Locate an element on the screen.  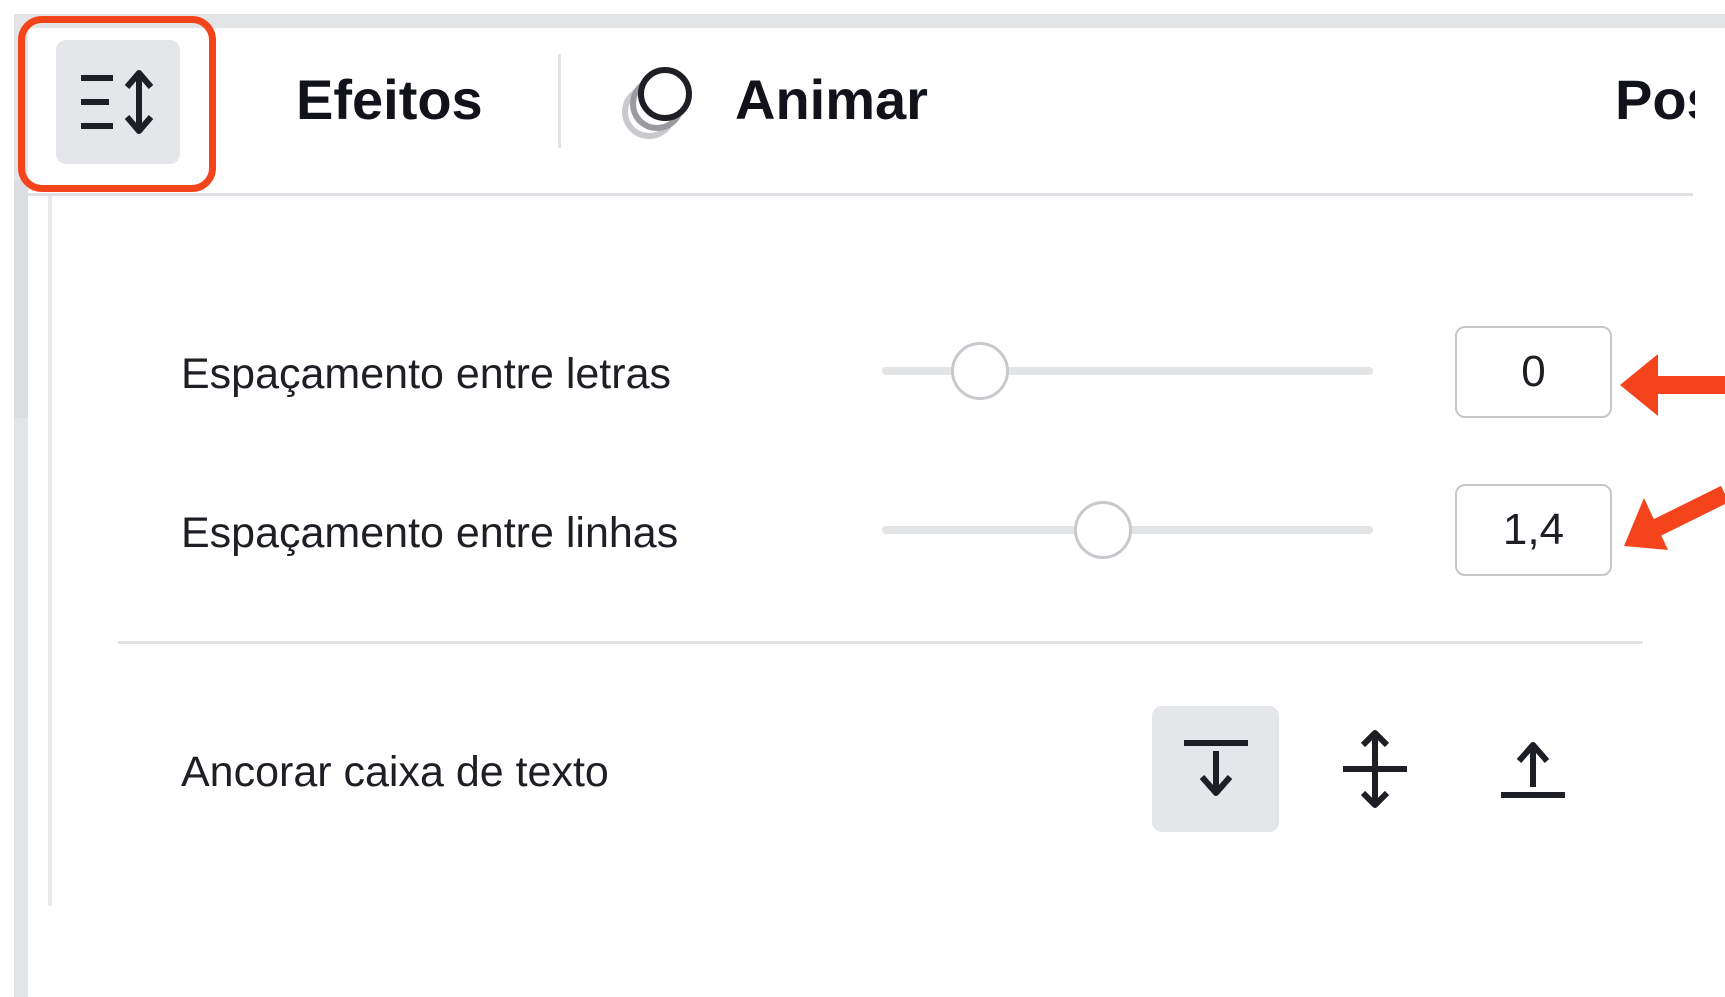
line-spacing-slider-thumb is located at coordinates (1102, 530).